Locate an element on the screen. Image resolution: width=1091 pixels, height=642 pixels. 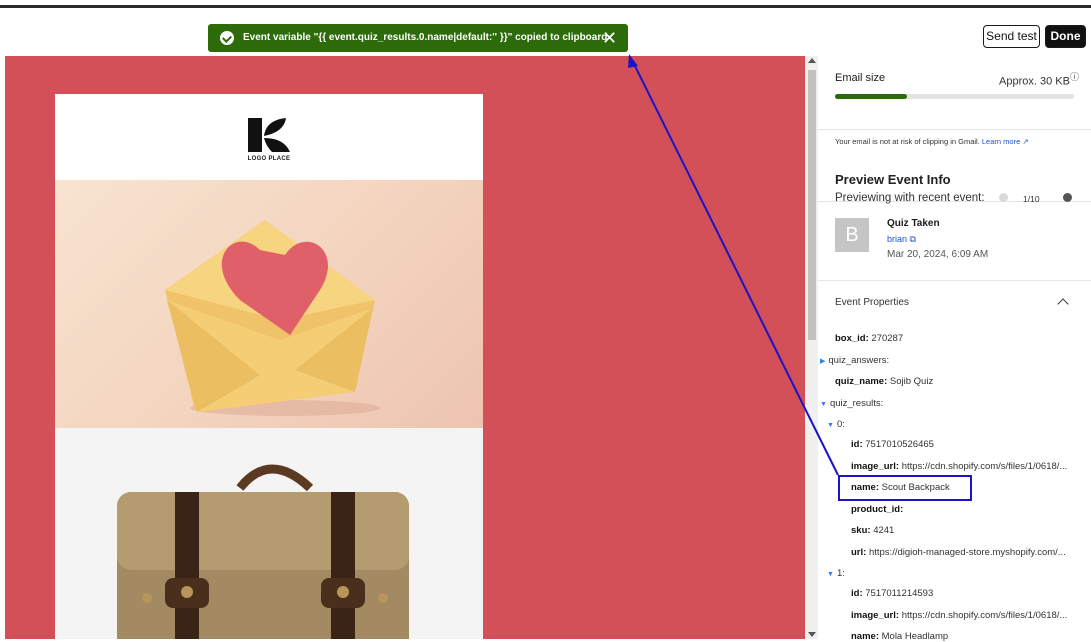
previewing-label: Previewing with recent event: is located at coordinates (910, 198).